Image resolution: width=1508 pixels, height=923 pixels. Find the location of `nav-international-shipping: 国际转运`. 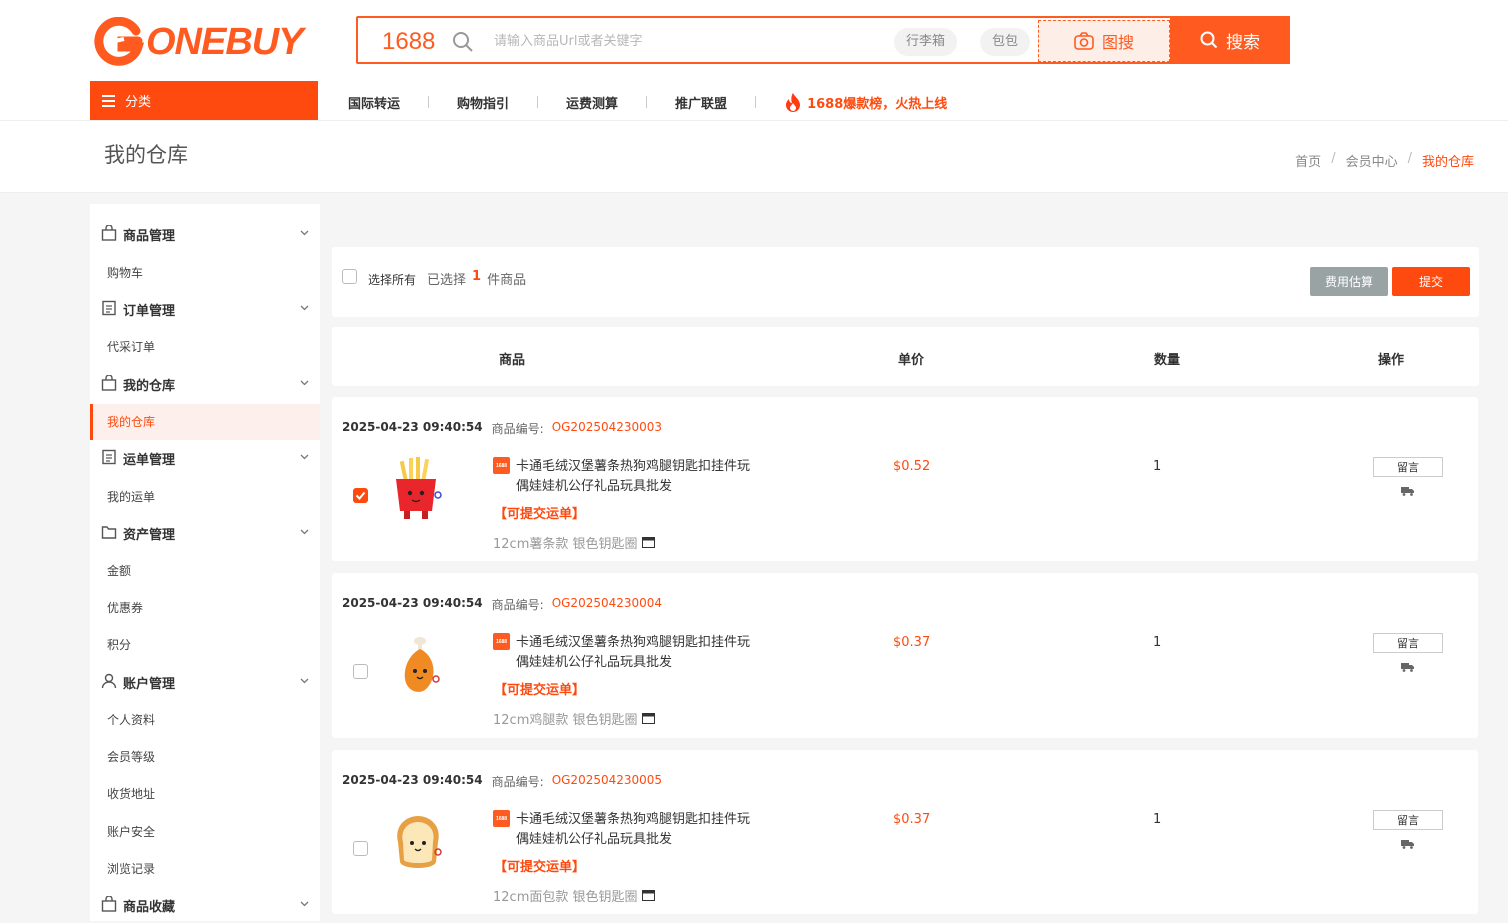

nav-international-shipping: 国际转运 is located at coordinates (374, 102).